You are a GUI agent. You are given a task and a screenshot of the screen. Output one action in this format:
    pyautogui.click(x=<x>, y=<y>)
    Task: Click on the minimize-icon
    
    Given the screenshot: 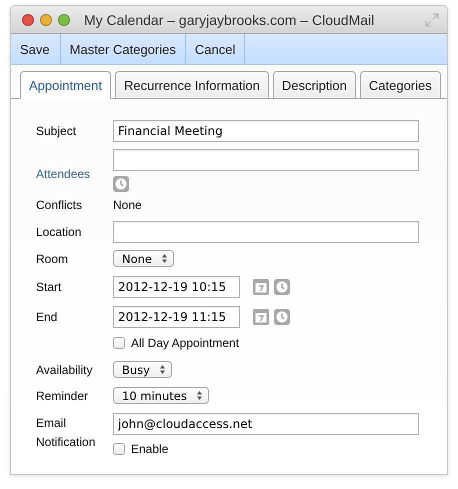 What is the action you would take?
    pyautogui.click(x=46, y=20)
    